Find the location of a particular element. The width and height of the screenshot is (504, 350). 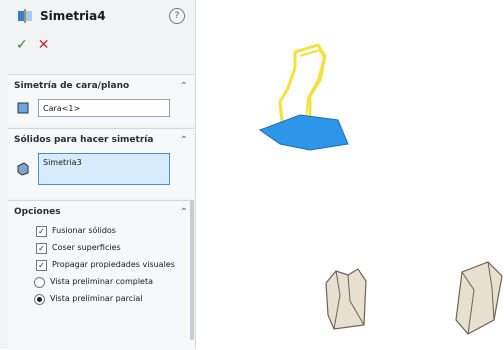

option-partial-preview: Vista preliminar parcial is located at coordinates (101, 299).